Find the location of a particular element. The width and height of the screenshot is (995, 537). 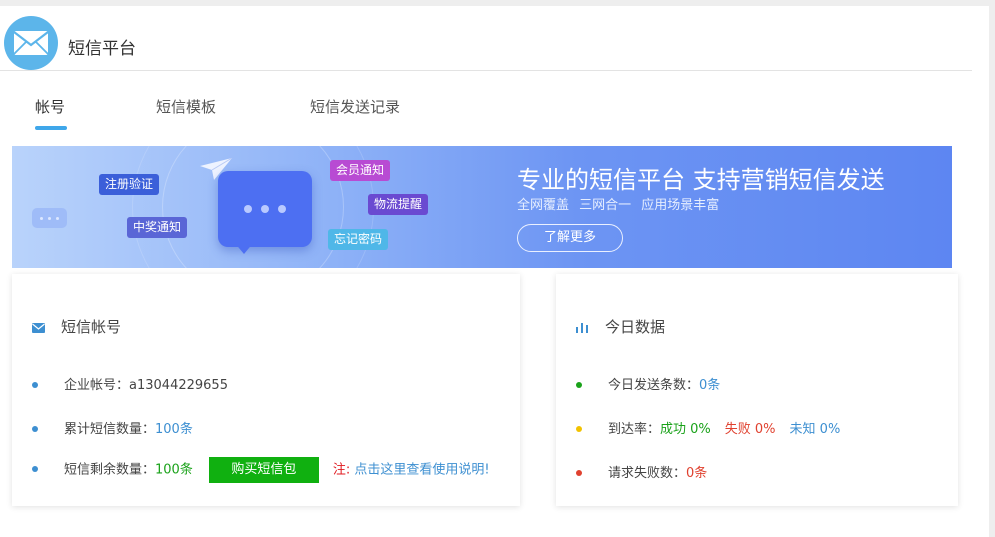

tag-logistics: 物流提醒 is located at coordinates (398, 204).